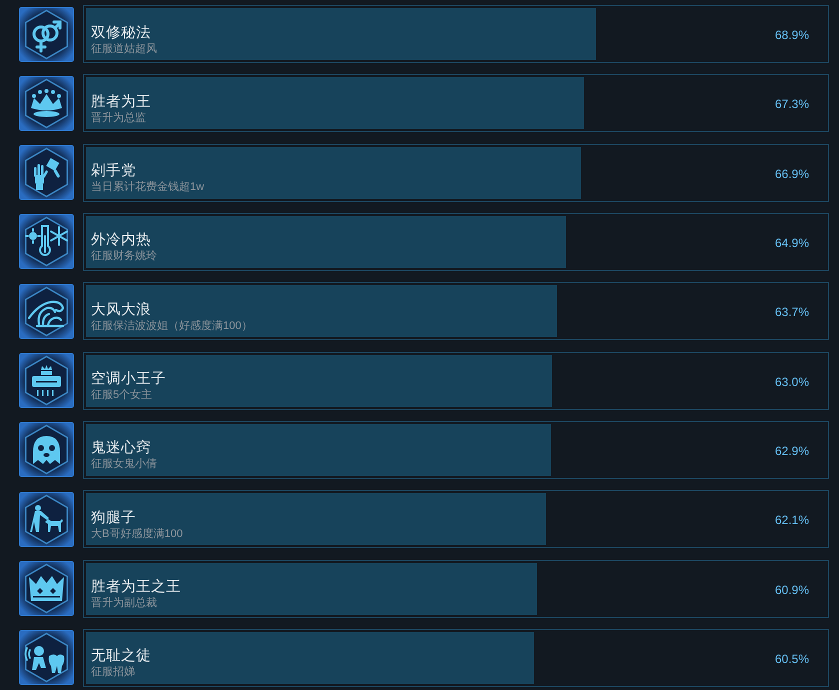 The height and width of the screenshot is (690, 839). What do you see at coordinates (121, 241) in the screenshot?
I see `achievement-title: 外冷内热` at bounding box center [121, 241].